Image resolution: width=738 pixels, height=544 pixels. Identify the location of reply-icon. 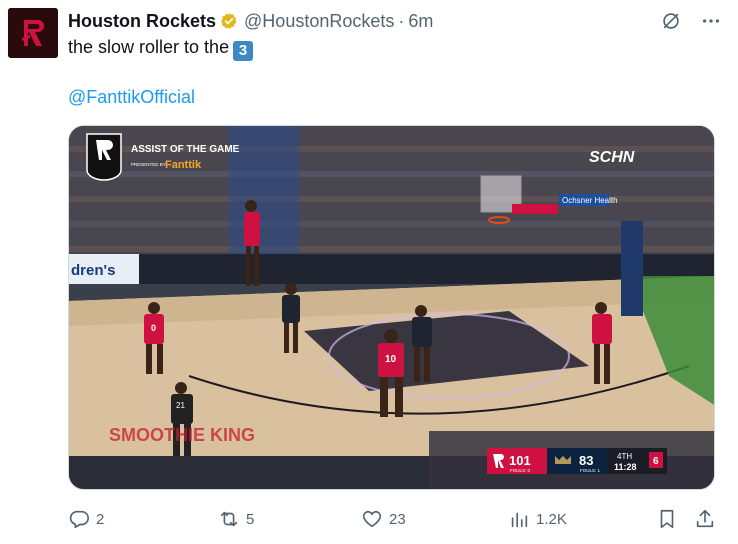
(79, 519).